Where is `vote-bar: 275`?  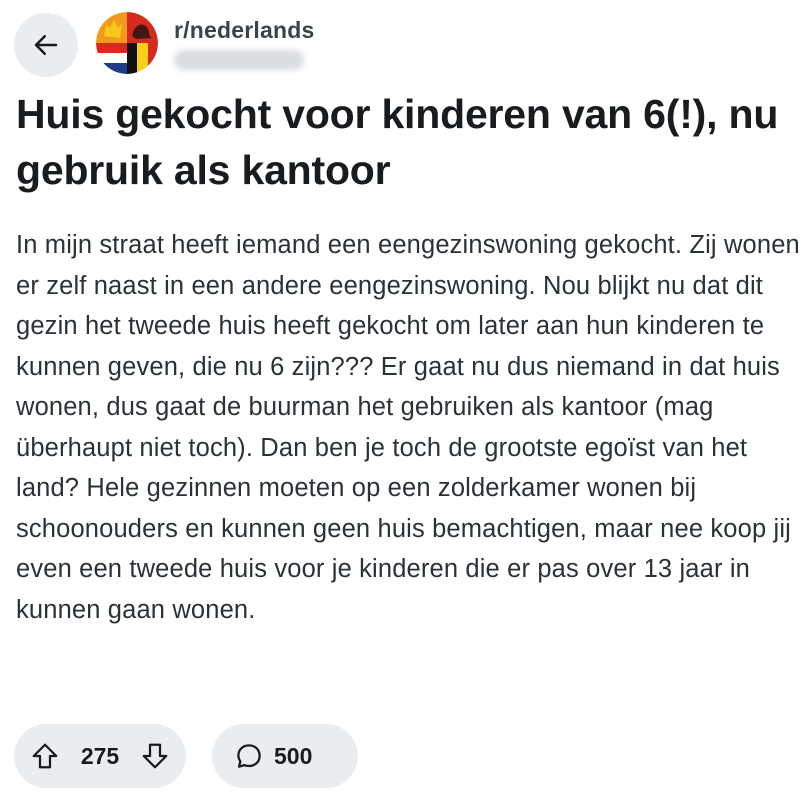
vote-bar: 275 is located at coordinates (100, 756).